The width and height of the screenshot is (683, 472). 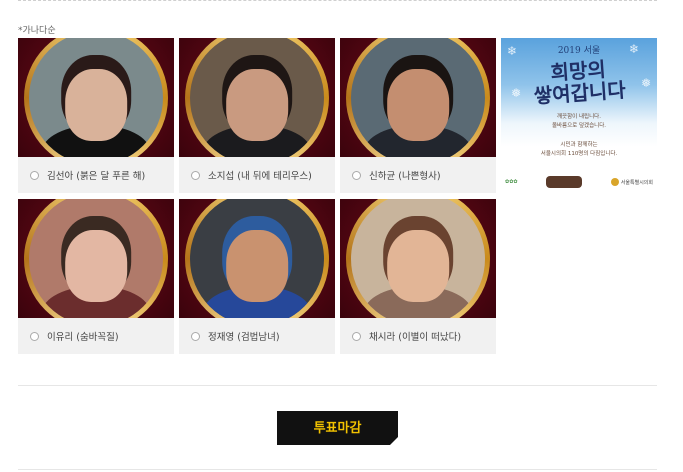 I want to click on candidate-name: 소지섭 (내 뒤에 테리우스), so click(x=260, y=176).